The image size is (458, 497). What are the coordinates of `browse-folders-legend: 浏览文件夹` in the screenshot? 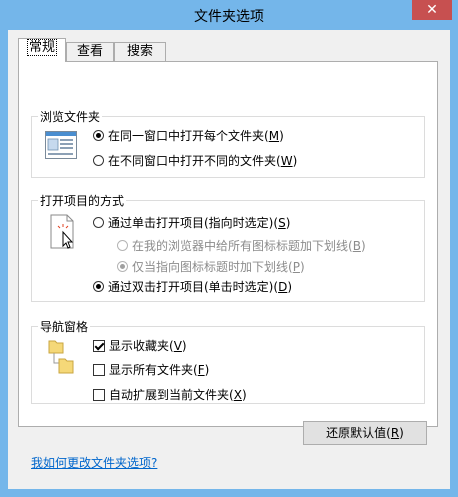 It's located at (70, 117).